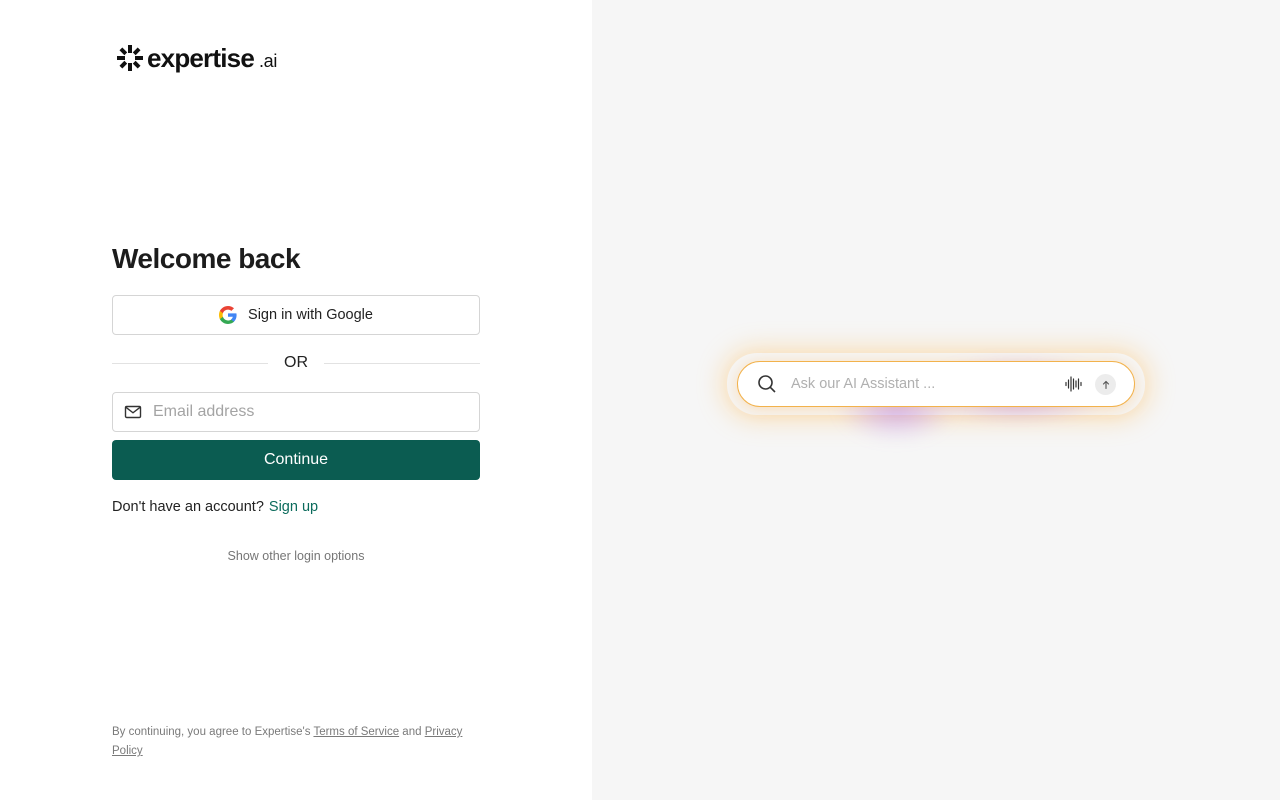 The height and width of the screenshot is (800, 1280). Describe the element at coordinates (211, 732) in the screenshot. I see `legal-prefix: By continuing, you agree to Expertise's` at that location.